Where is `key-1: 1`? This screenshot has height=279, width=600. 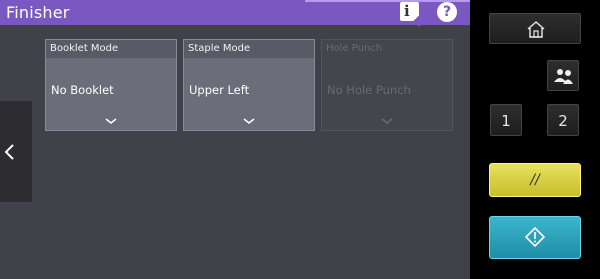
key-1: 1 is located at coordinates (506, 120).